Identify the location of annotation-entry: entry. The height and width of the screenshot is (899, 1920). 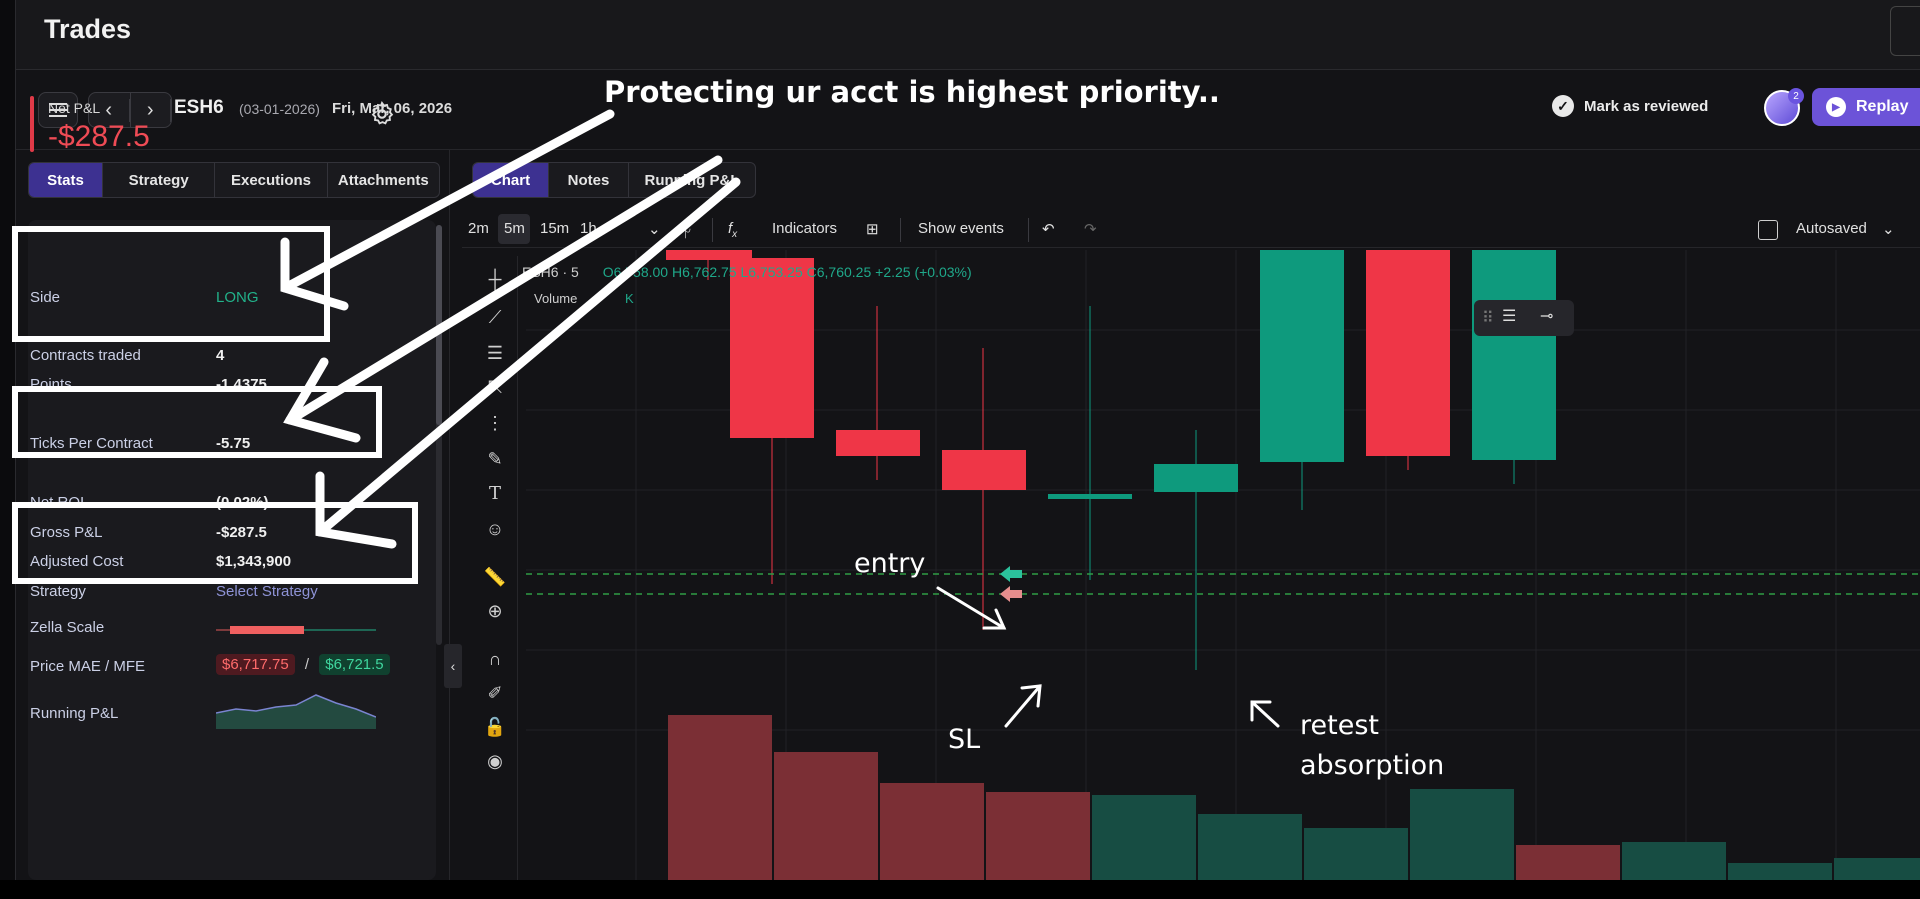
(890, 563).